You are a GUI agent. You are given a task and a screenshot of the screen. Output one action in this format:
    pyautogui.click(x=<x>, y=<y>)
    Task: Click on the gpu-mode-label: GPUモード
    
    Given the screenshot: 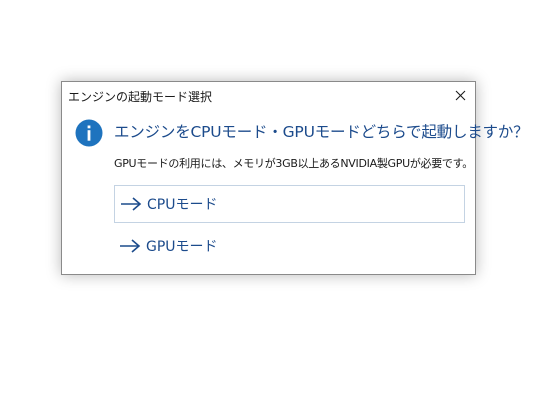 What is the action you would take?
    pyautogui.click(x=182, y=247)
    